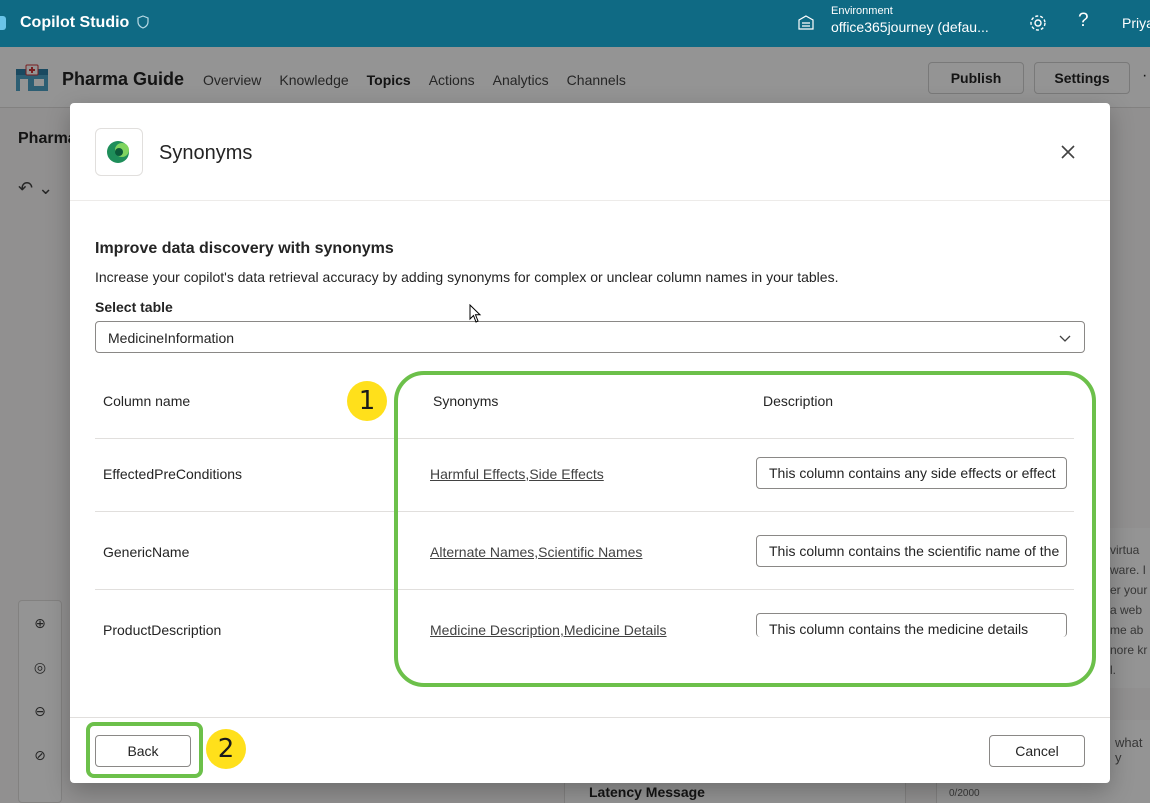 This screenshot has height=803, width=1150. Describe the element at coordinates (74, 23) in the screenshot. I see `app-title: Copilot Studio` at that location.